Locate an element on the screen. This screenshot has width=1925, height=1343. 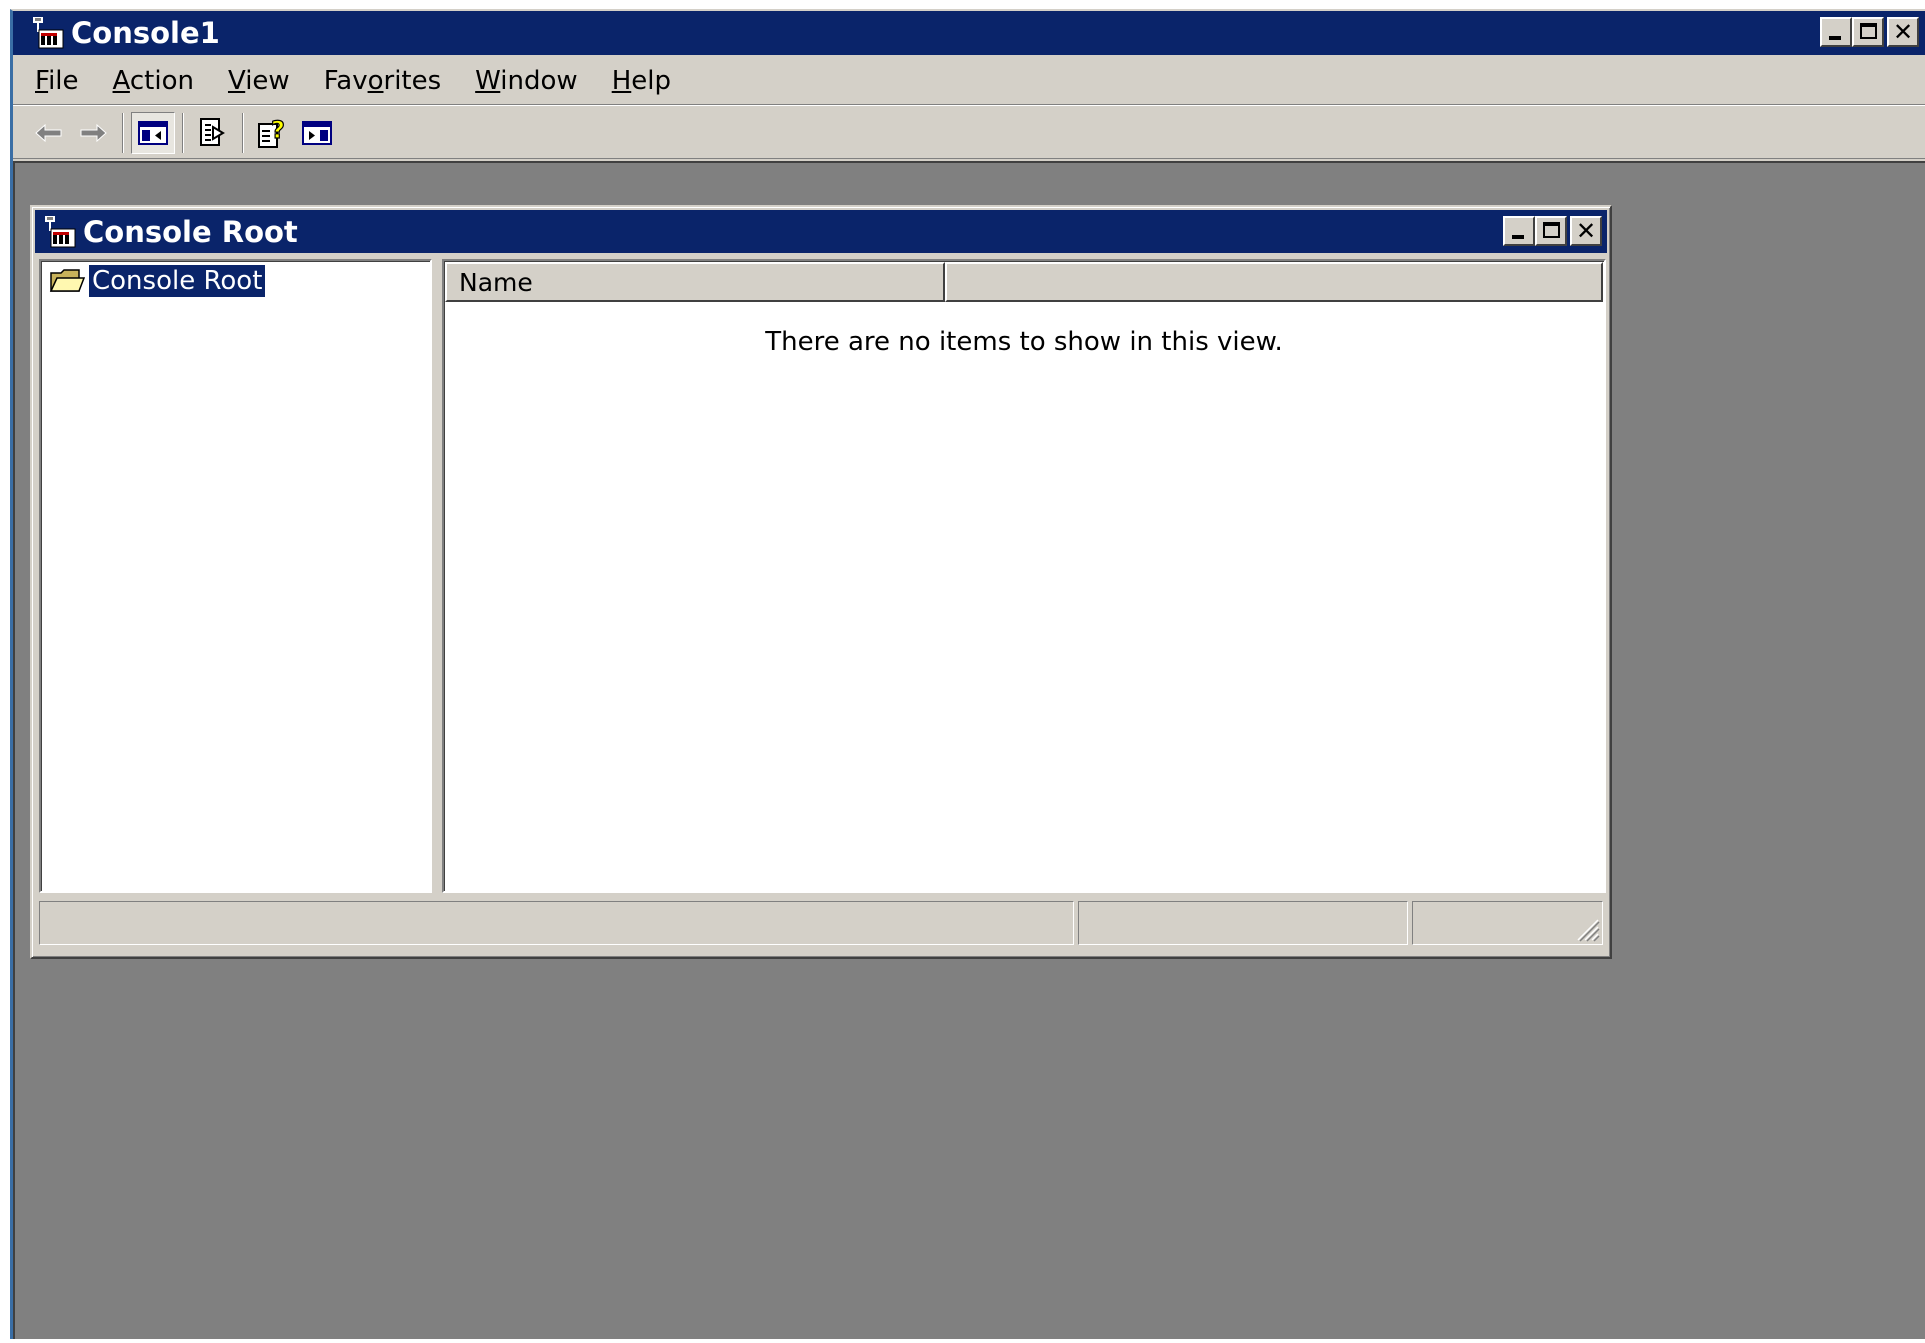
menu-file: File is located at coordinates (54, 81).